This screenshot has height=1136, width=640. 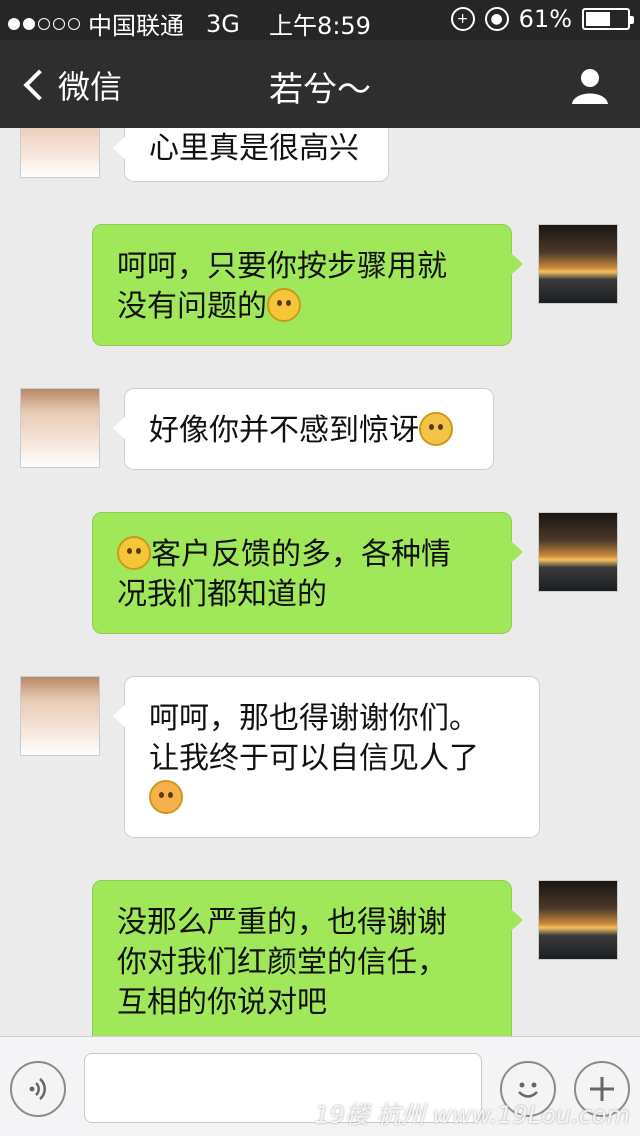 What do you see at coordinates (314, 718) in the screenshot?
I see `message-line: 呵呵，那也得谢谢你们。` at bounding box center [314, 718].